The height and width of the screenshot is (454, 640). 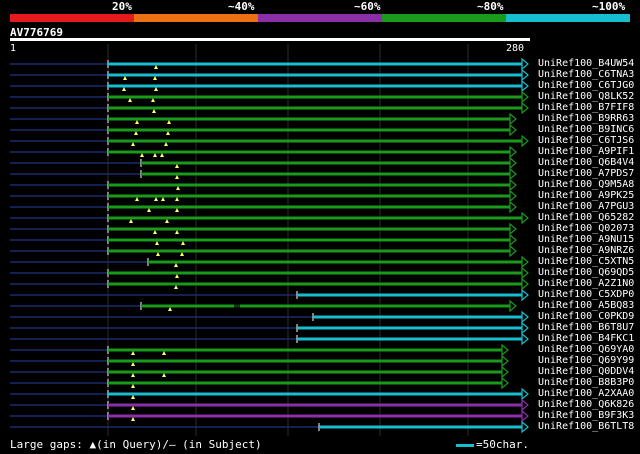 I want to click on hit-label: UniRef100_A7PDS7, so click(x=586, y=173).